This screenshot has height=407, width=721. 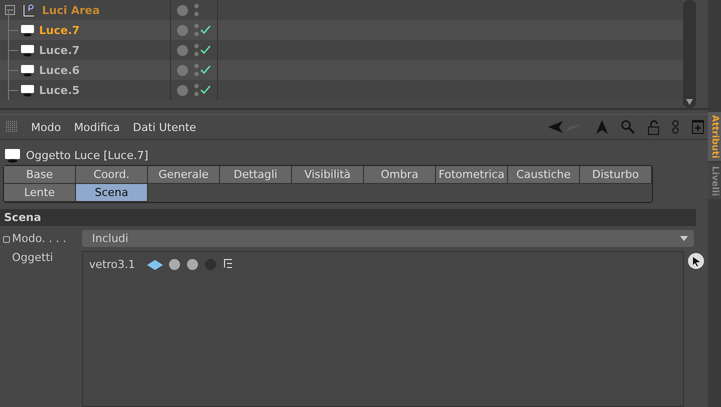 What do you see at coordinates (328, 175) in the screenshot?
I see `tab: Visibilità` at bounding box center [328, 175].